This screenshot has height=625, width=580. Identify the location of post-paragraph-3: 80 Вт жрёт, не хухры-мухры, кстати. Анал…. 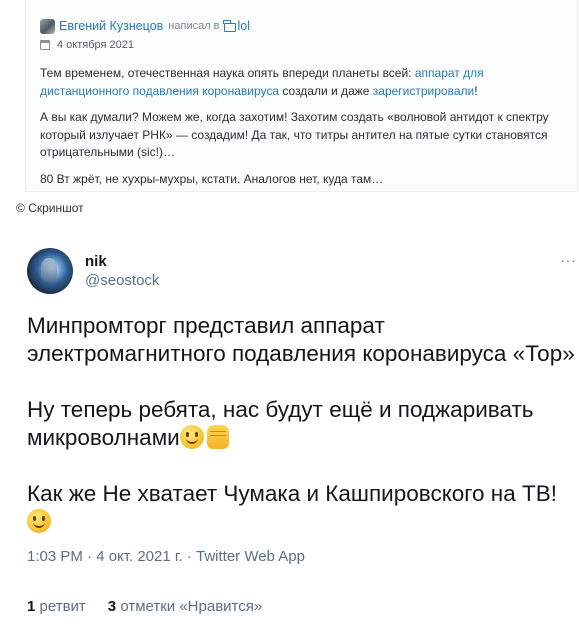
(212, 178).